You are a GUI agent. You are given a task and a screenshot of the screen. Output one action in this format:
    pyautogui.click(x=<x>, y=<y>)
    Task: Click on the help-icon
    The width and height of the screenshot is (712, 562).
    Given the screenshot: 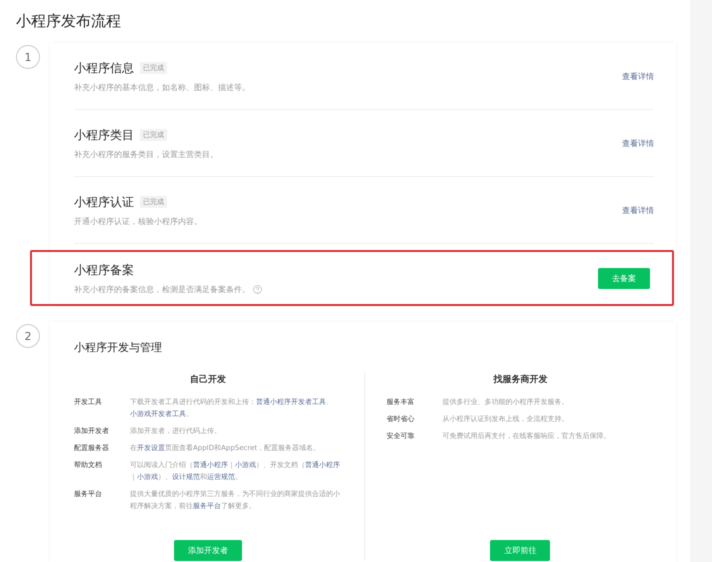 What is the action you would take?
    pyautogui.click(x=257, y=289)
    